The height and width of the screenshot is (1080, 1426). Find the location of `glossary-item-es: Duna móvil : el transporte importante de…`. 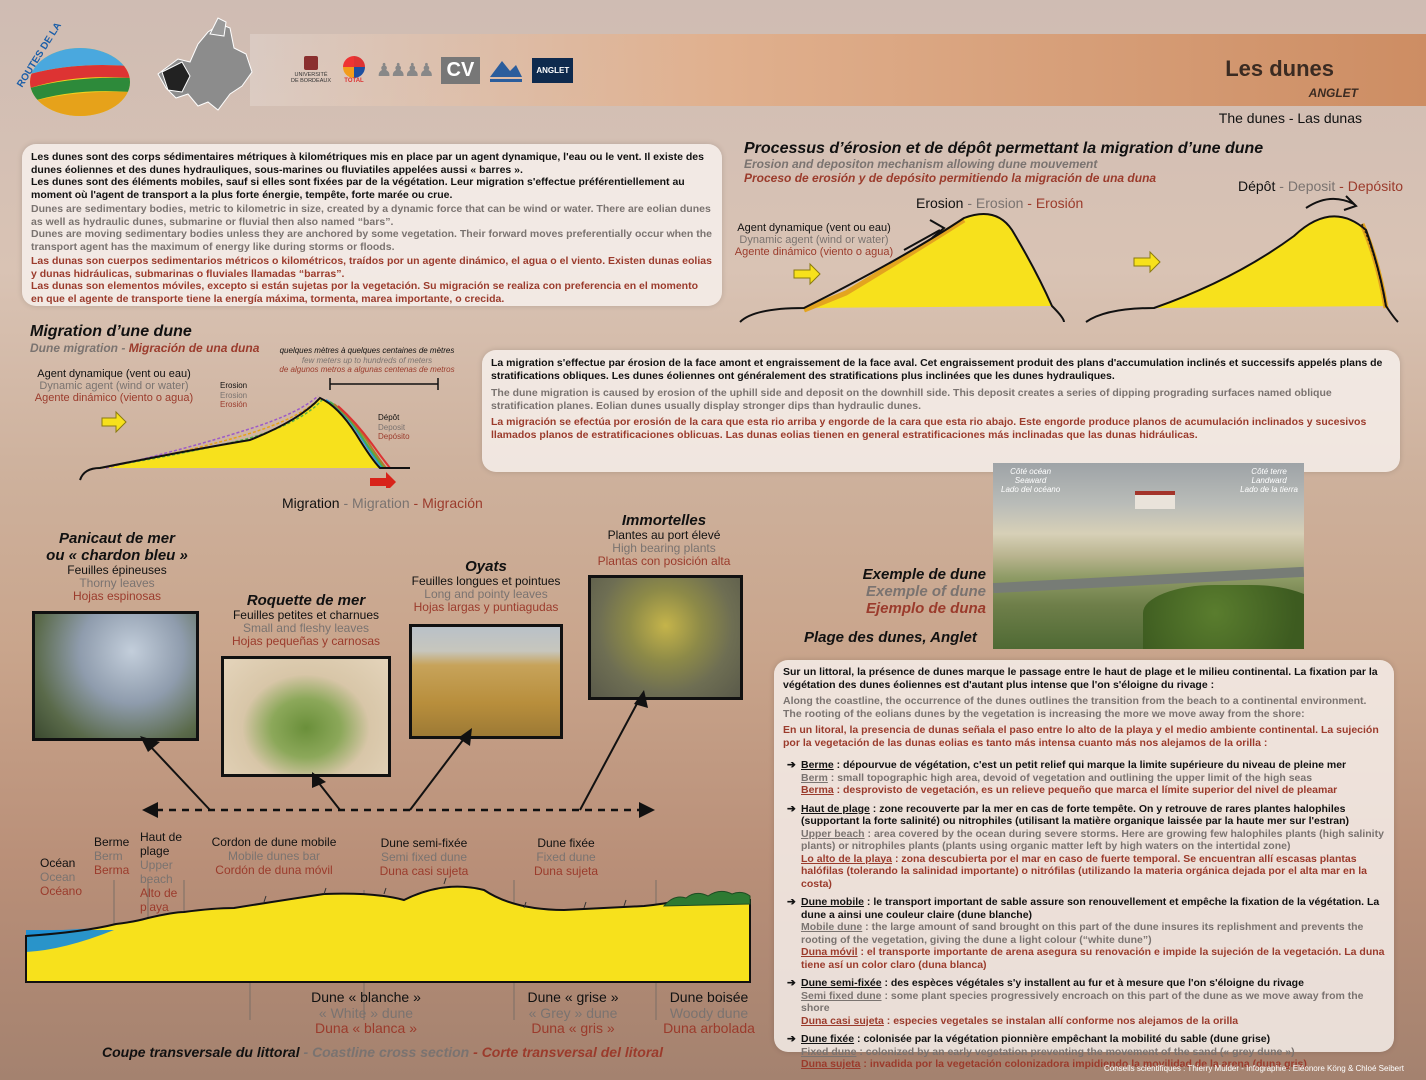

glossary-item-es: Duna móvil : el transporte importante de… is located at coordinates (1093, 958).